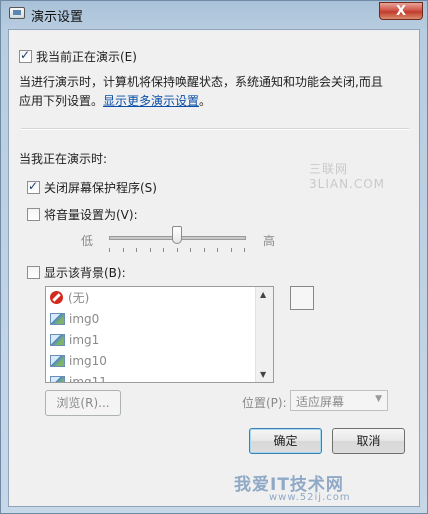 The image size is (428, 514). I want to click on list-item: img1, so click(74, 340).